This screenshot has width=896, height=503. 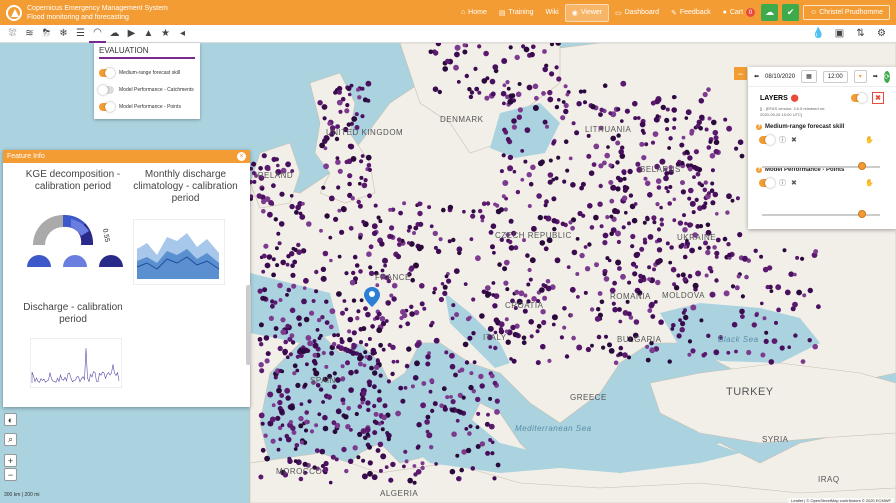 I want to click on remove-icon: ✖, so click(x=794, y=140).